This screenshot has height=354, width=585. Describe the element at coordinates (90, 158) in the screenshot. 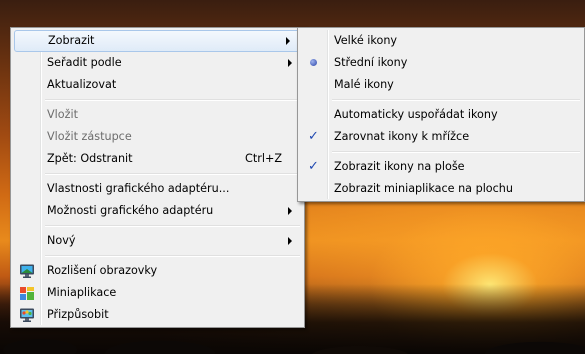

I see `menu-item-label: Zpět: Odstranit` at that location.